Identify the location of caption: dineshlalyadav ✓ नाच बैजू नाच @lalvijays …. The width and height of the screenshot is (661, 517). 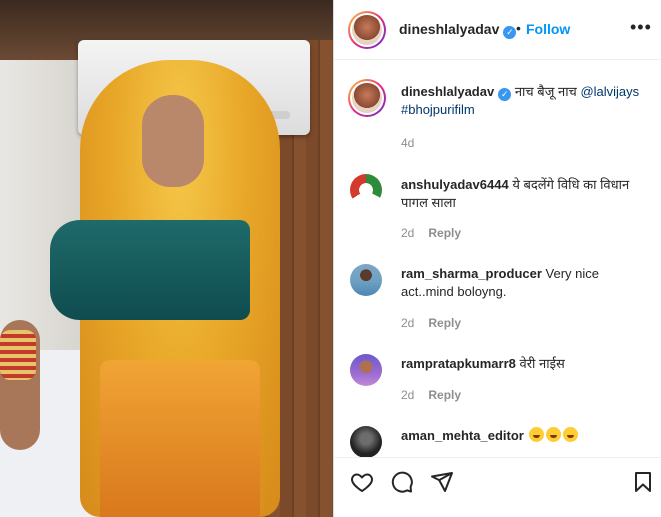
(497, 106).